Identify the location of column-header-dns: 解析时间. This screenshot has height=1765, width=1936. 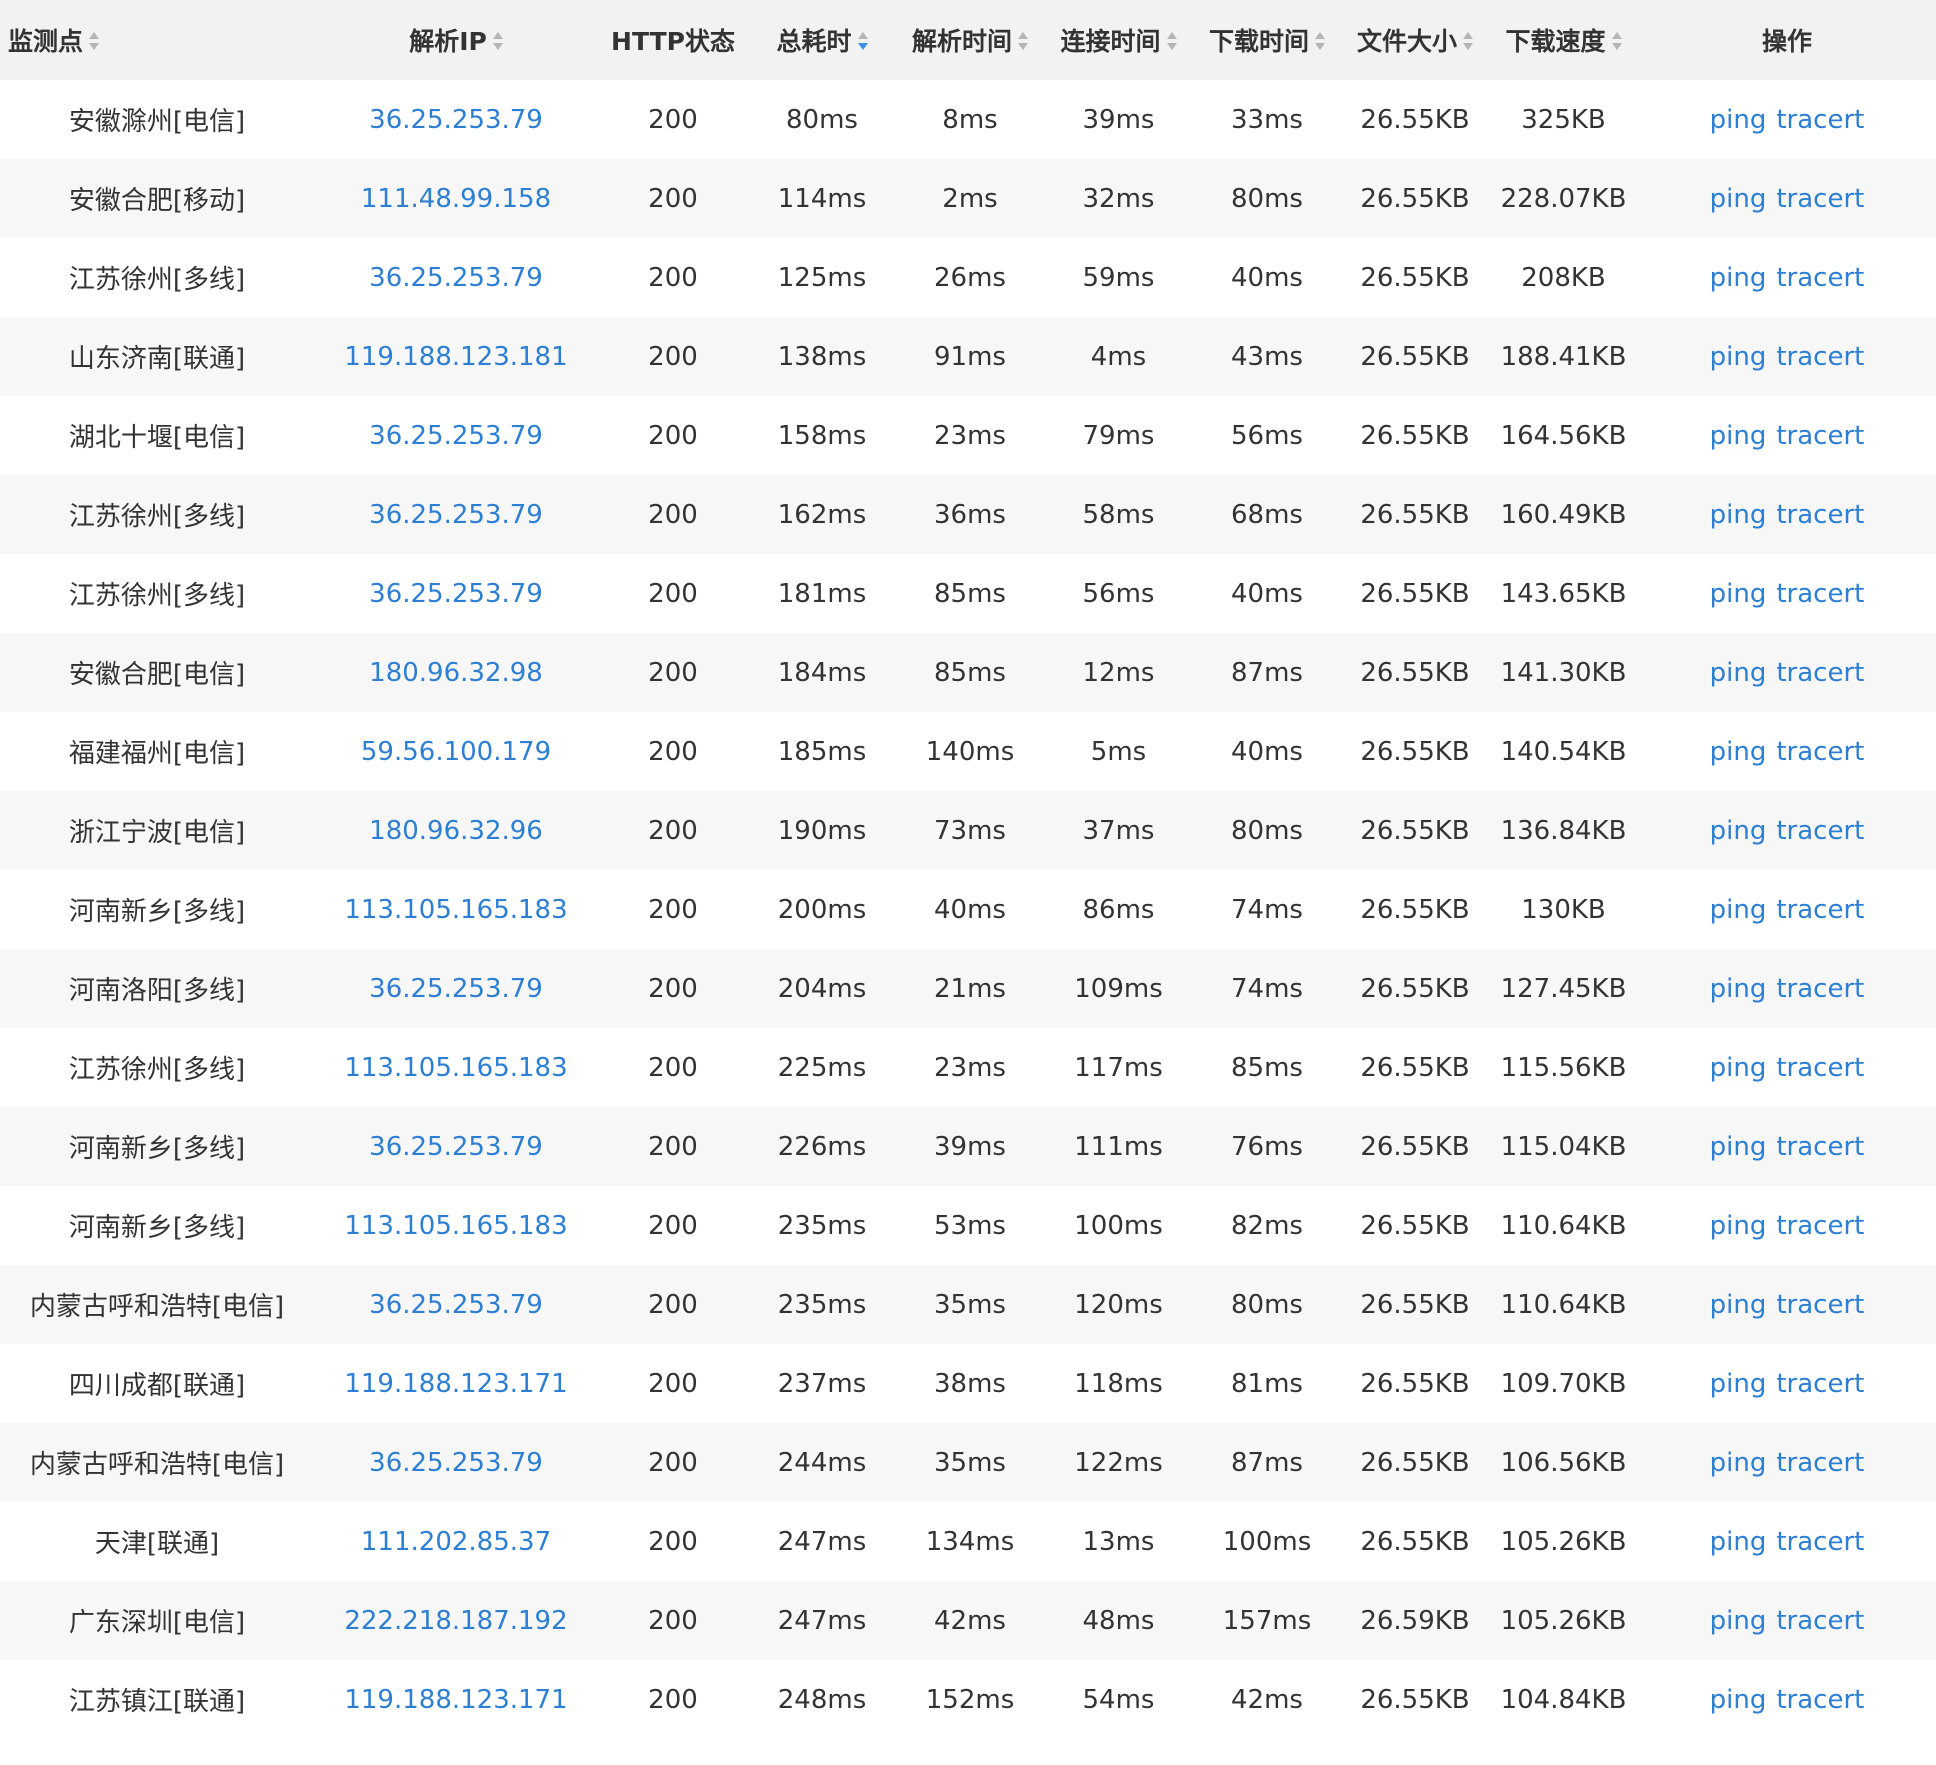
(970, 40).